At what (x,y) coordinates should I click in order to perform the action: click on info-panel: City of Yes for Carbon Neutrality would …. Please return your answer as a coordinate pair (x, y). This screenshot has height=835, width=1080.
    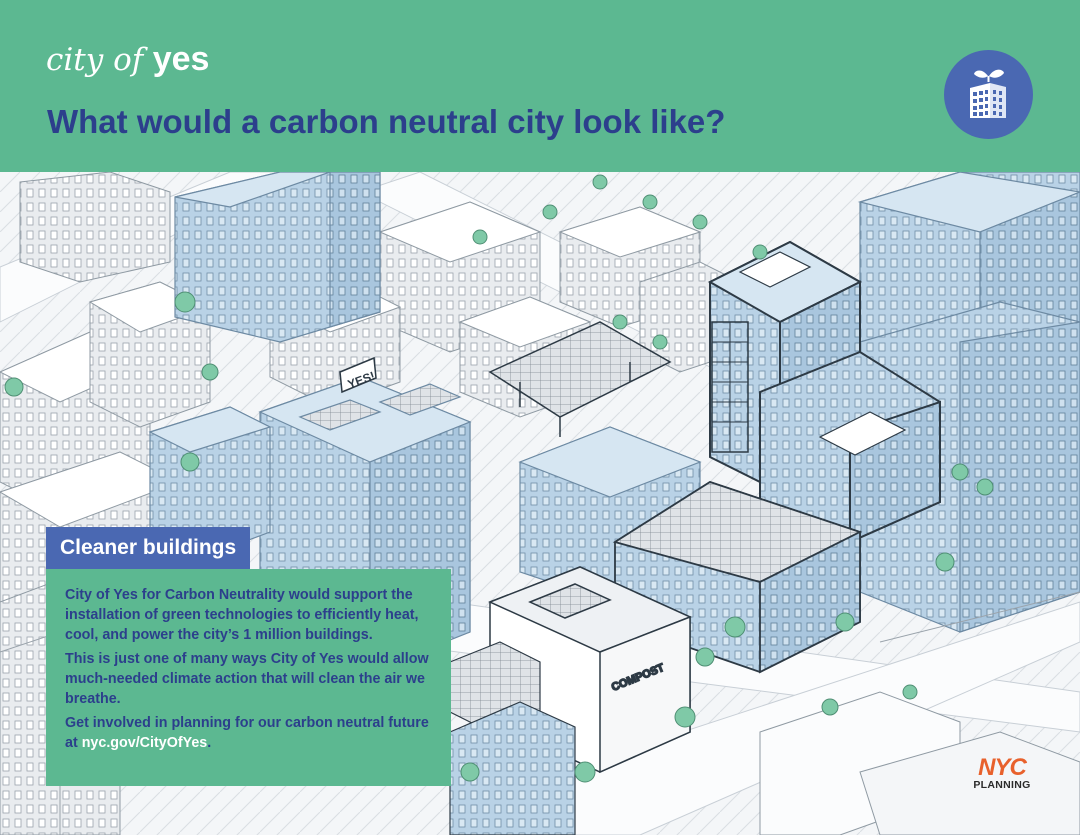
    Looking at the image, I should click on (248, 677).